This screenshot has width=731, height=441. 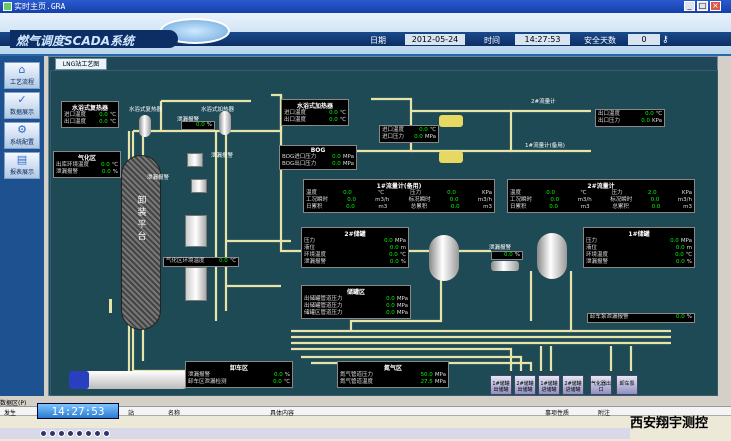 I want to click on tab-process-diagram: LNG站工艺图, so click(x=81, y=64).